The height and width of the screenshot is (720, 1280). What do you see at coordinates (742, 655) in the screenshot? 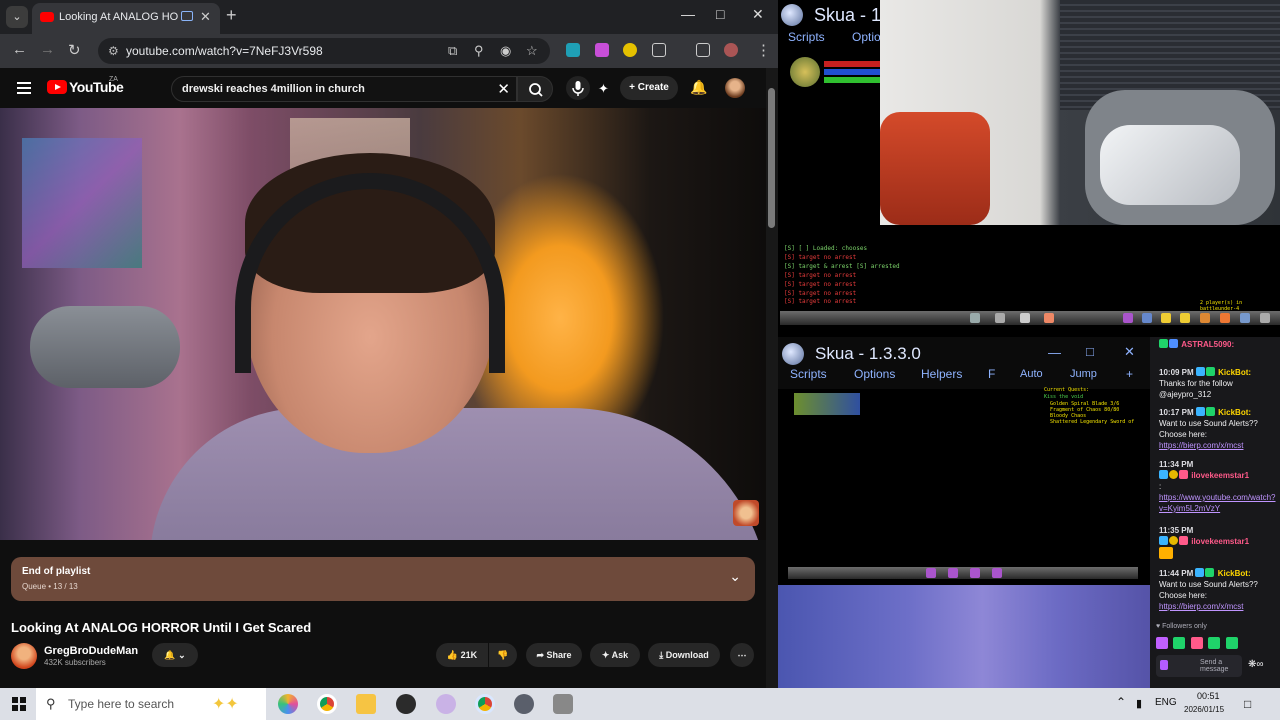
I see `more-actions-button: ⋯` at bounding box center [742, 655].